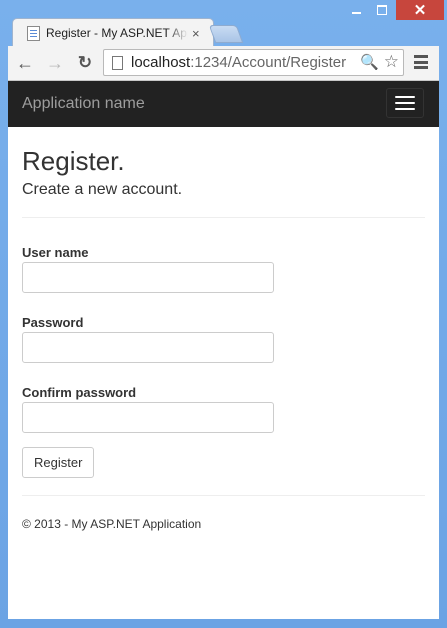 The width and height of the screenshot is (447, 628). What do you see at coordinates (85, 63) in the screenshot?
I see `reload-icon: ↻` at bounding box center [85, 63].